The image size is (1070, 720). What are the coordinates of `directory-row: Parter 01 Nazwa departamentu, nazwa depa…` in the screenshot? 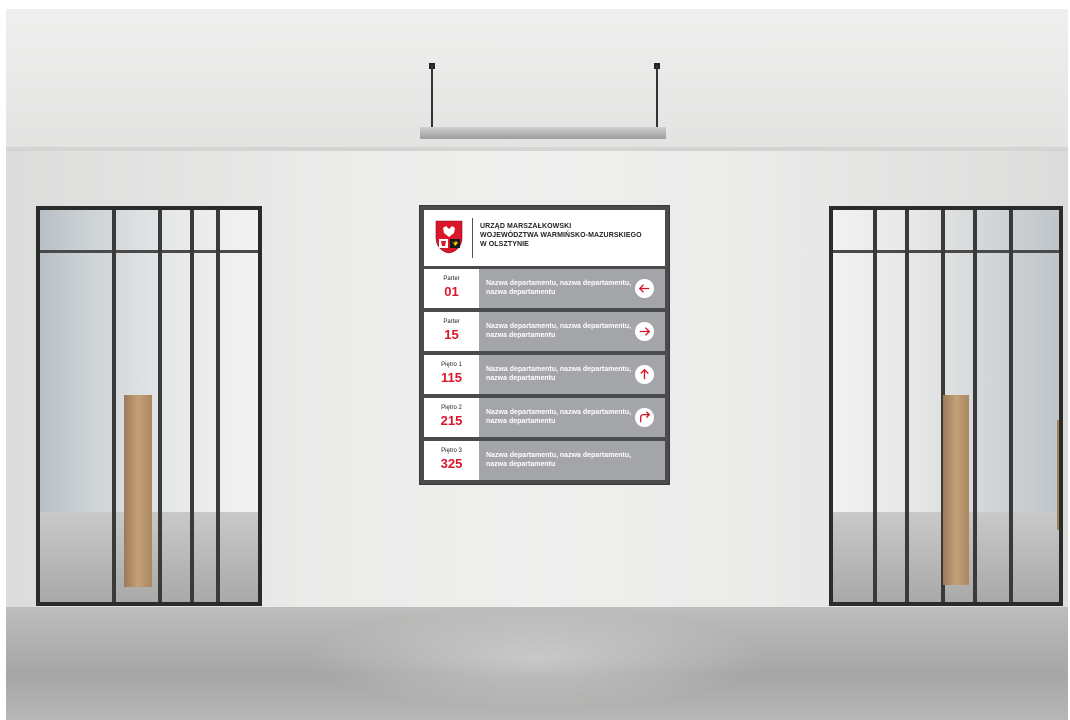 It's located at (544, 288).